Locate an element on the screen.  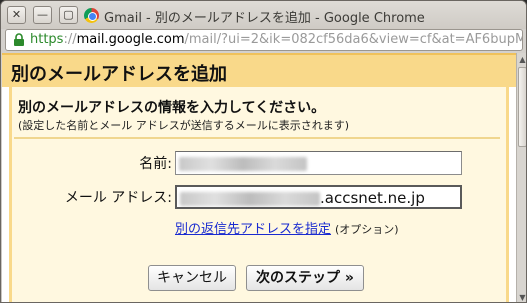
email-field-redacted is located at coordinates (250, 198).